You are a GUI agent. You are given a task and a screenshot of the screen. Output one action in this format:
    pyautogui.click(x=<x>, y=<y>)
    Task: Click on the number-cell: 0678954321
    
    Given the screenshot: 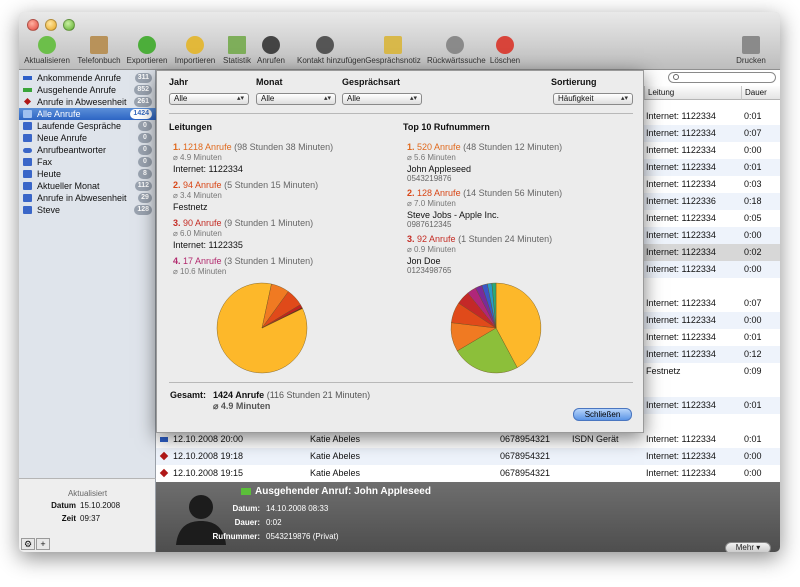 What is the action you would take?
    pyautogui.click(x=525, y=456)
    